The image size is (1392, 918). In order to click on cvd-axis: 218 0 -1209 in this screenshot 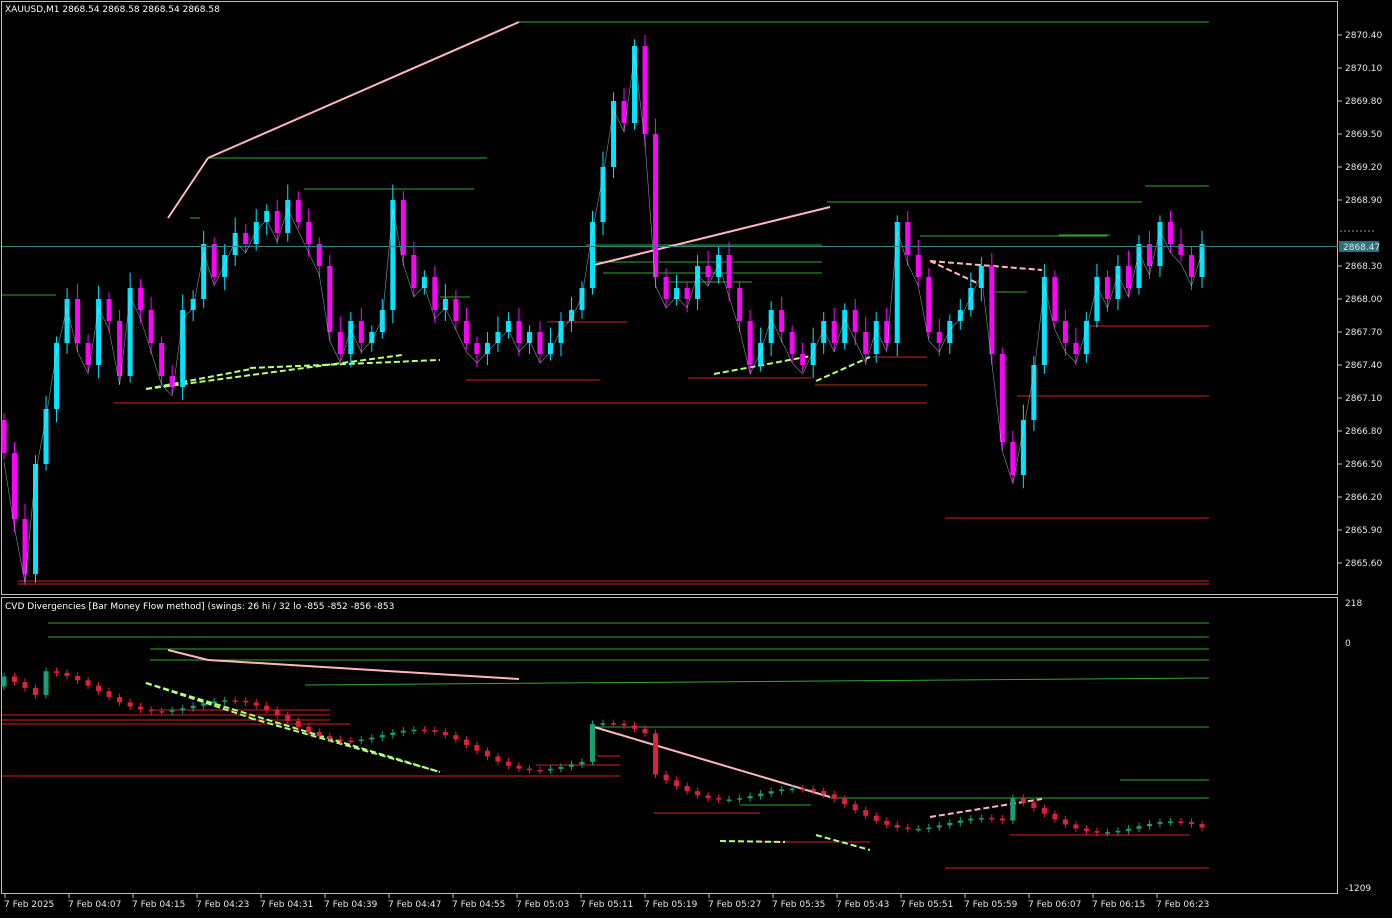, I will do `click(1358, 746)`.